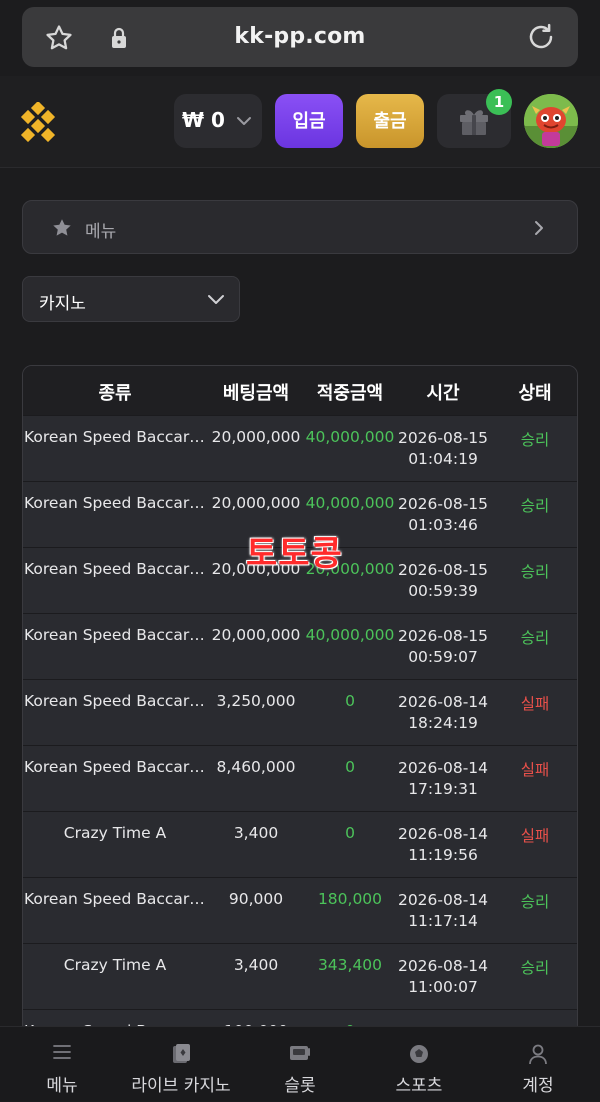 The width and height of the screenshot is (600, 1102). What do you see at coordinates (474, 122) in the screenshot?
I see `gift-icon` at bounding box center [474, 122].